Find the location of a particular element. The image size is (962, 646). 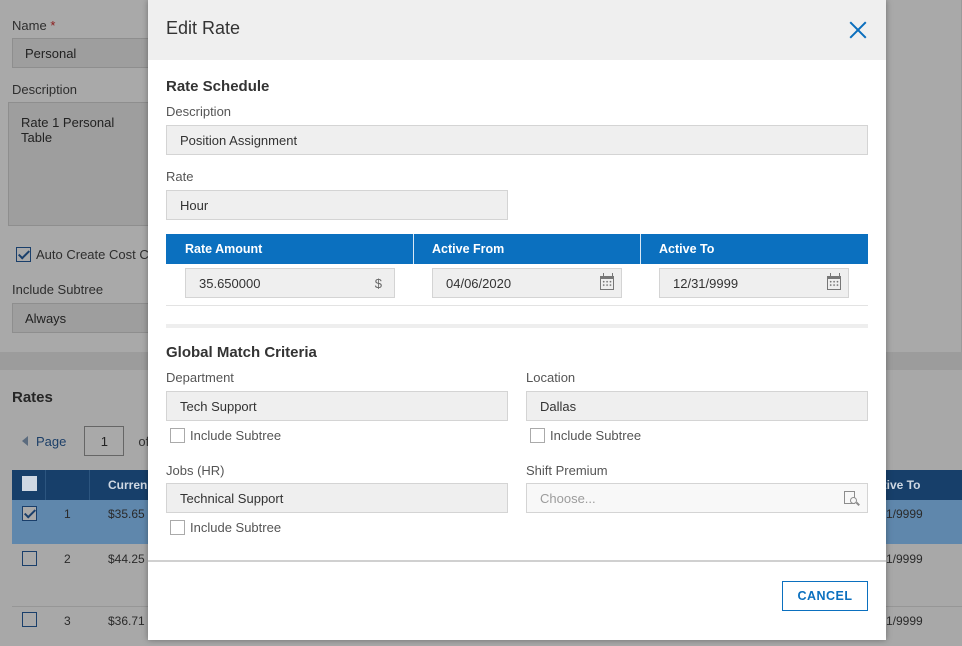

description-field: Position Assignment is located at coordinates (517, 140).